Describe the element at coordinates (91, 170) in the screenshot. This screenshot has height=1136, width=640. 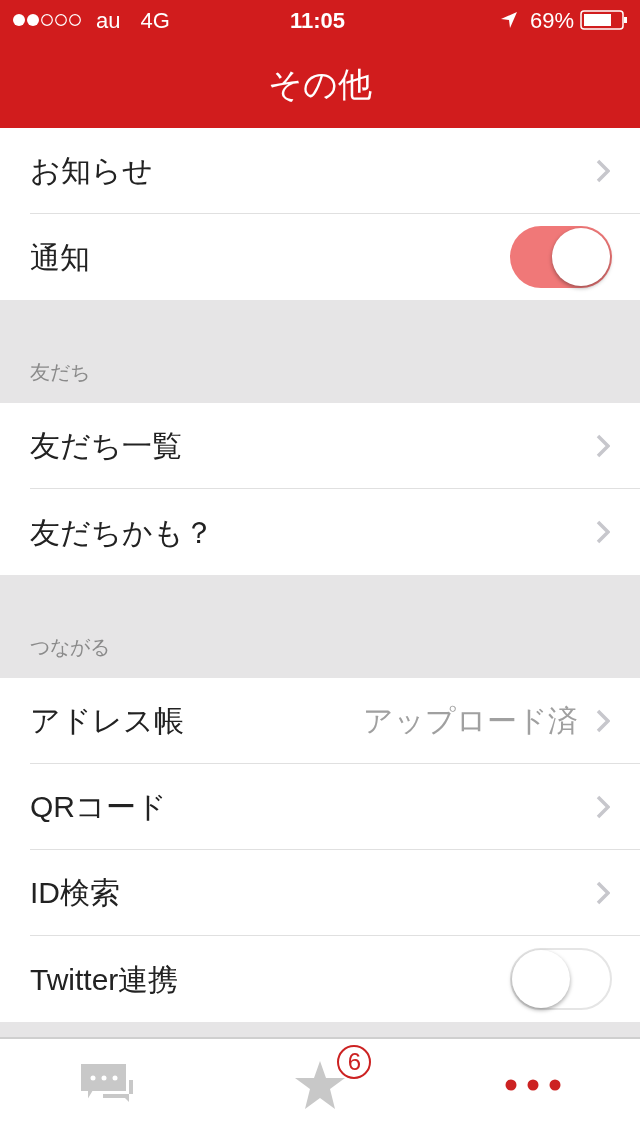
I see `row-label: お知らせ` at that location.